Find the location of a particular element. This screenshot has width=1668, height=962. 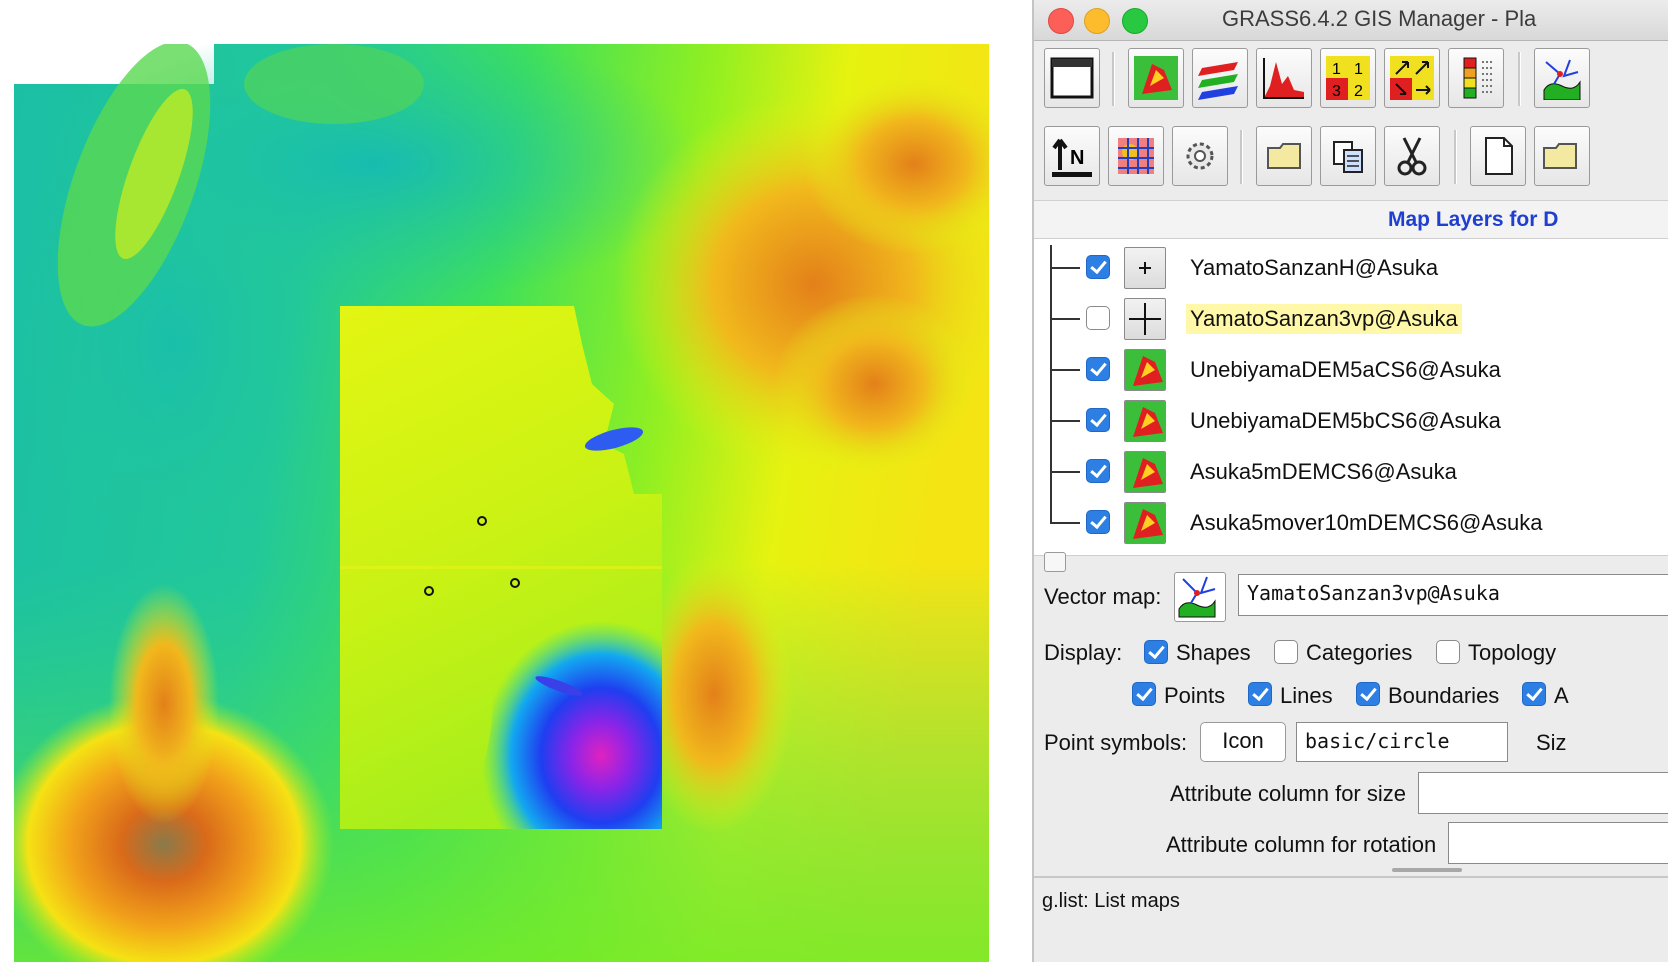

icon-button: Icon is located at coordinates (1243, 742).